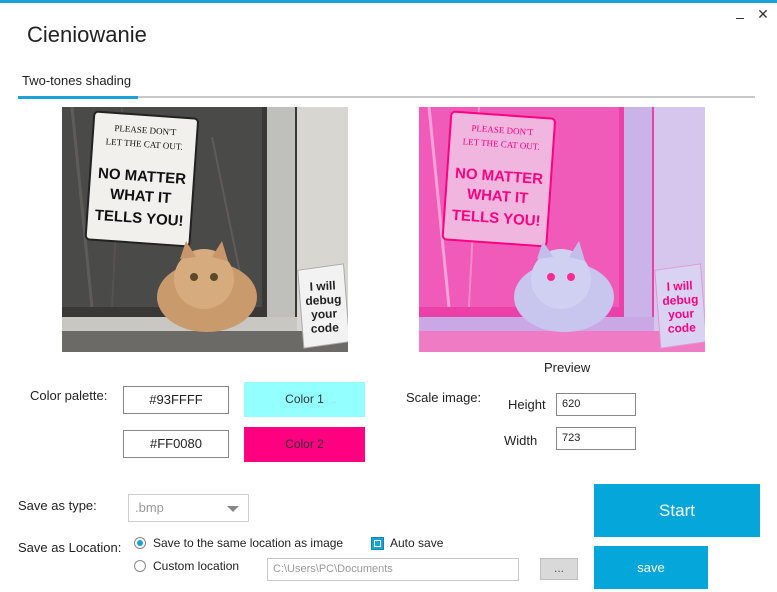  Describe the element at coordinates (651, 567) in the screenshot. I see `save-button: save` at that location.